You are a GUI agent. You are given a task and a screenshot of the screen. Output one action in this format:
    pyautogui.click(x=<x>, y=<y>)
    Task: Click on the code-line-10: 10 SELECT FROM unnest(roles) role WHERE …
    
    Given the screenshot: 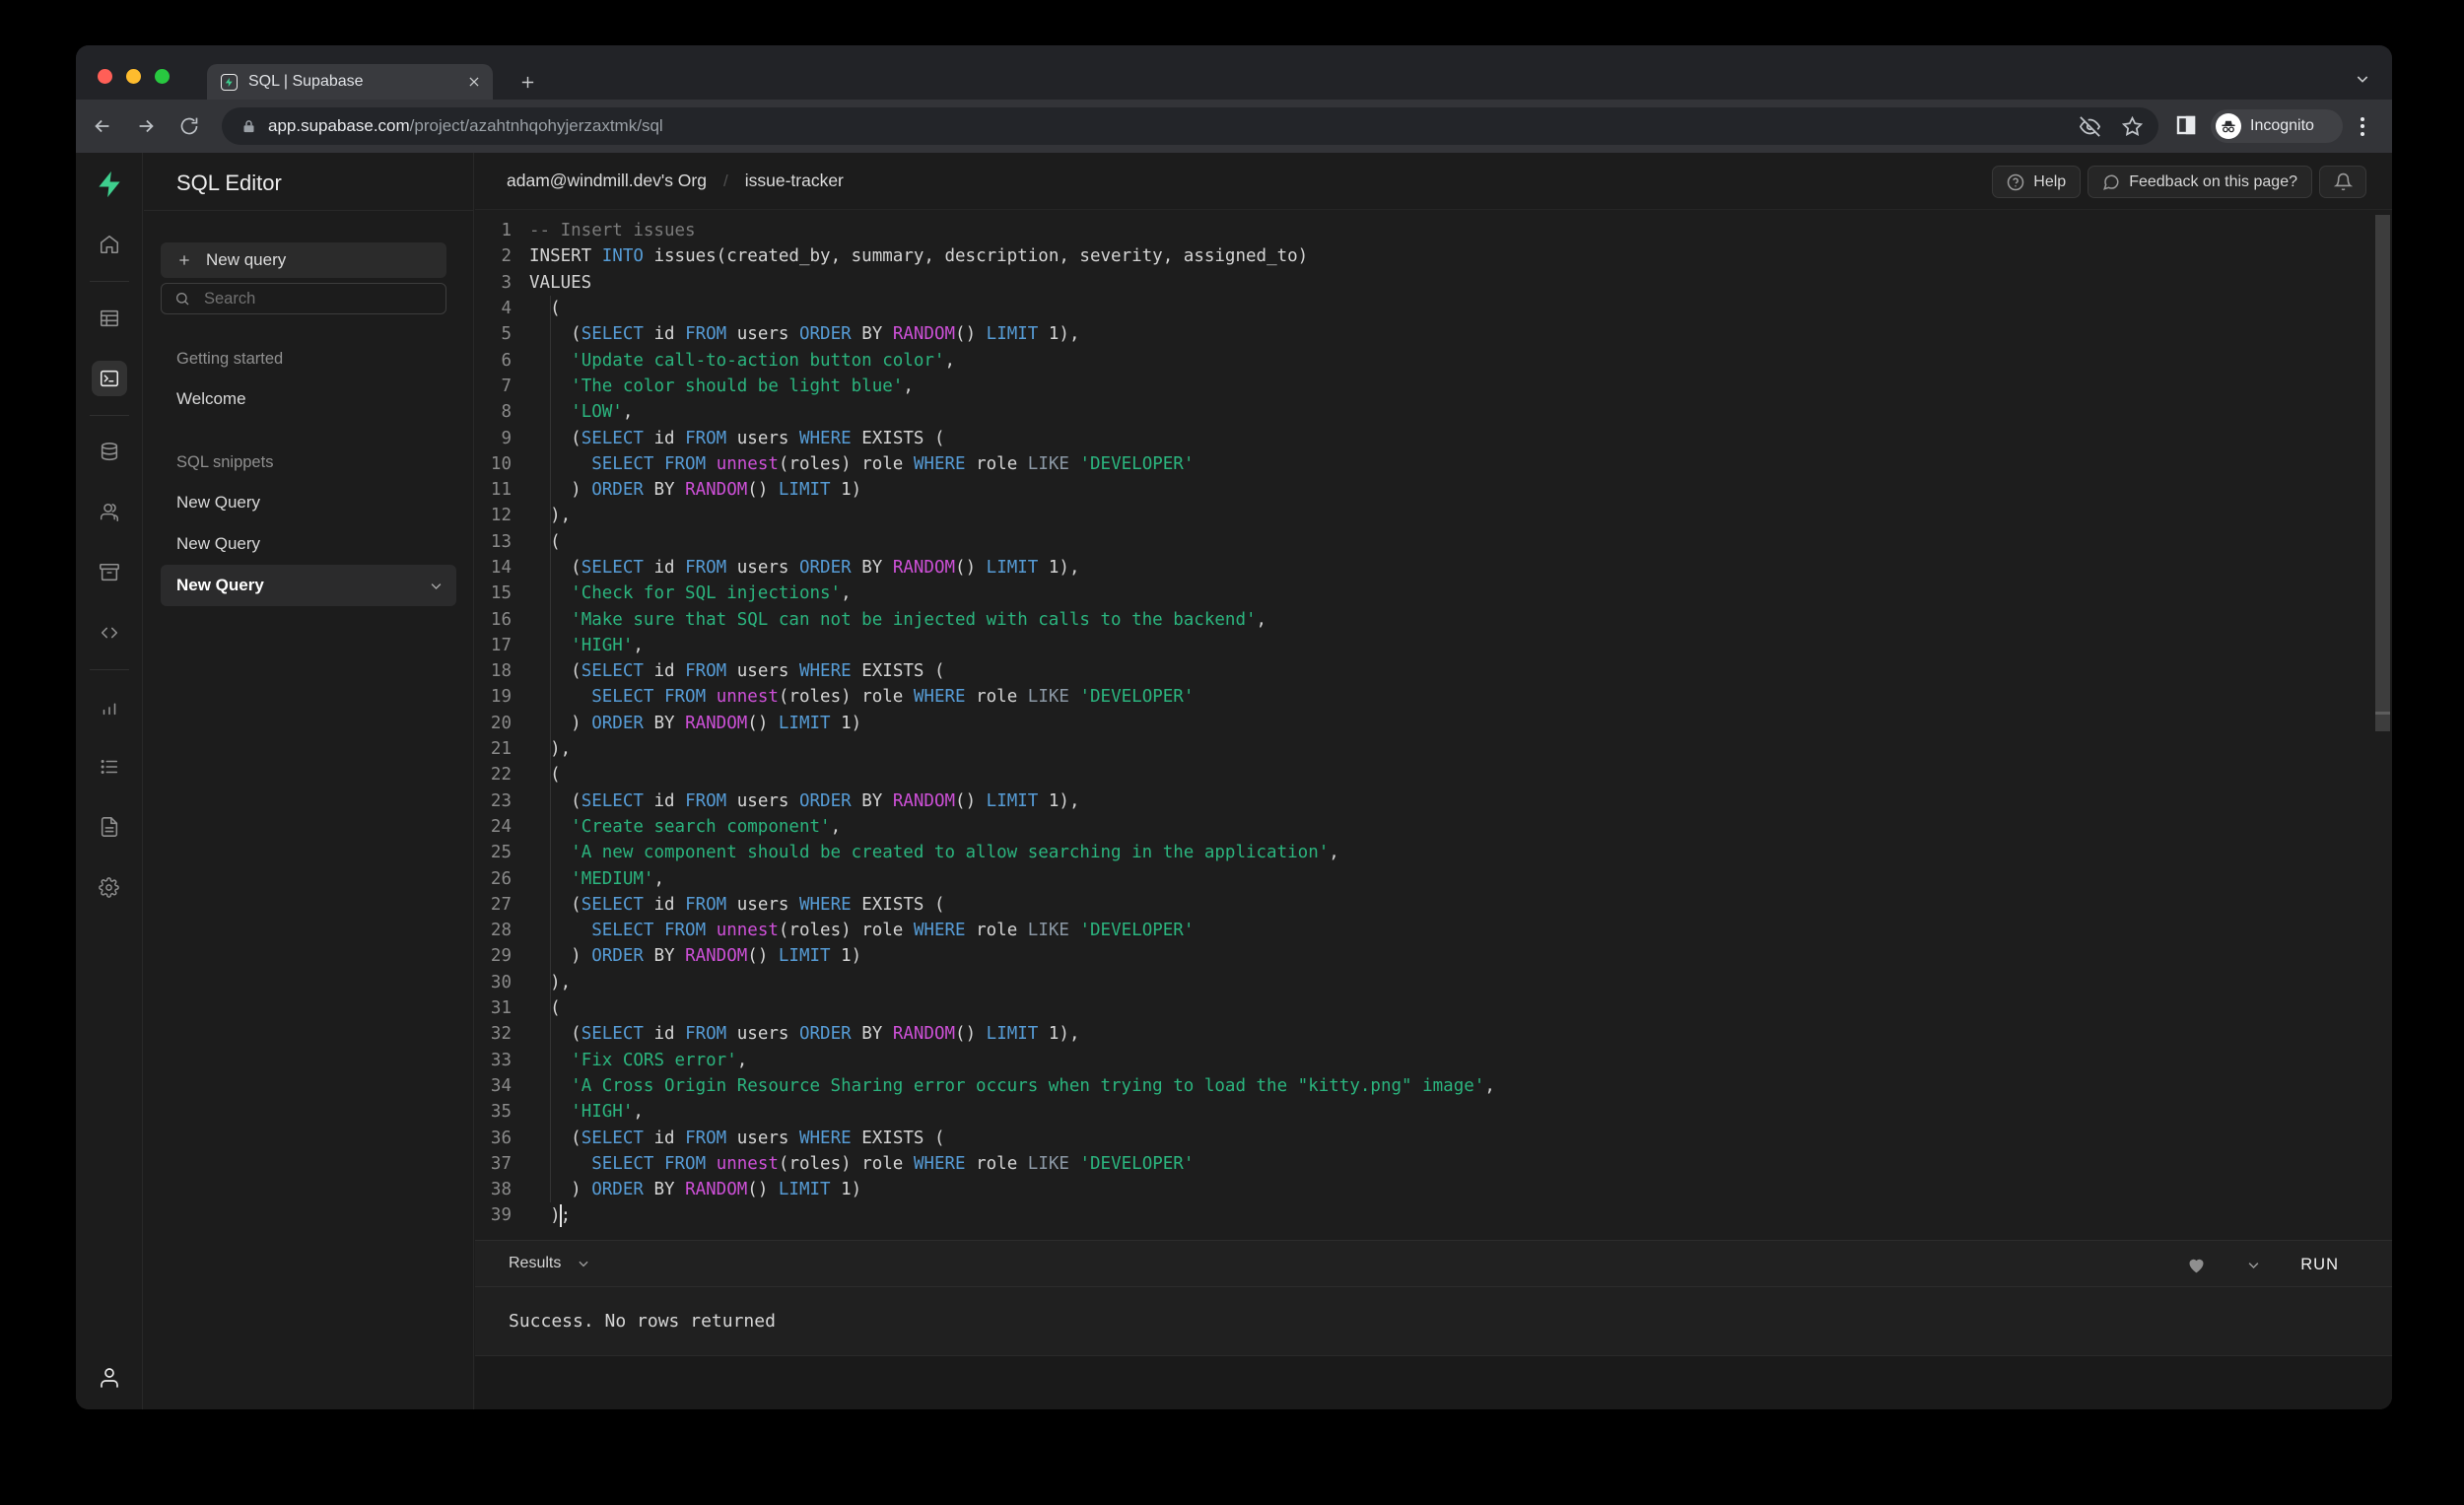 What is the action you would take?
    pyautogui.click(x=1433, y=464)
    